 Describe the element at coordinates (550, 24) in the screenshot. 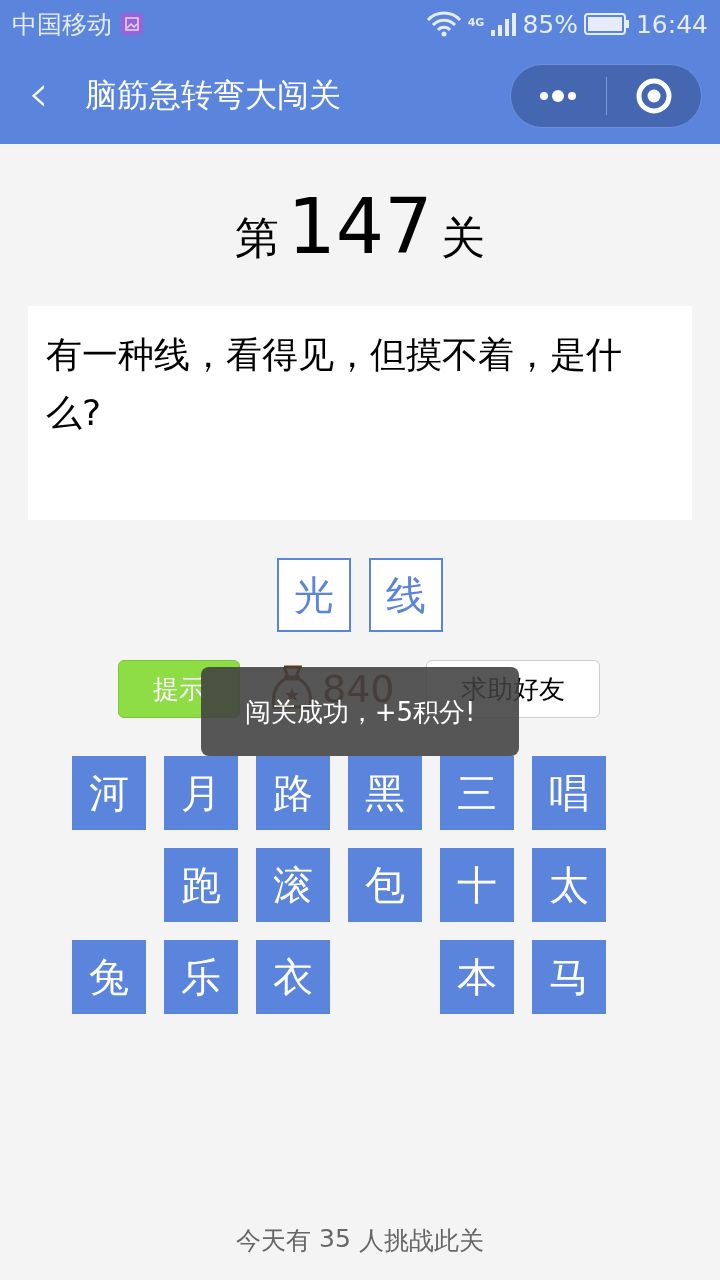

I see `battery-percent: 85%` at that location.